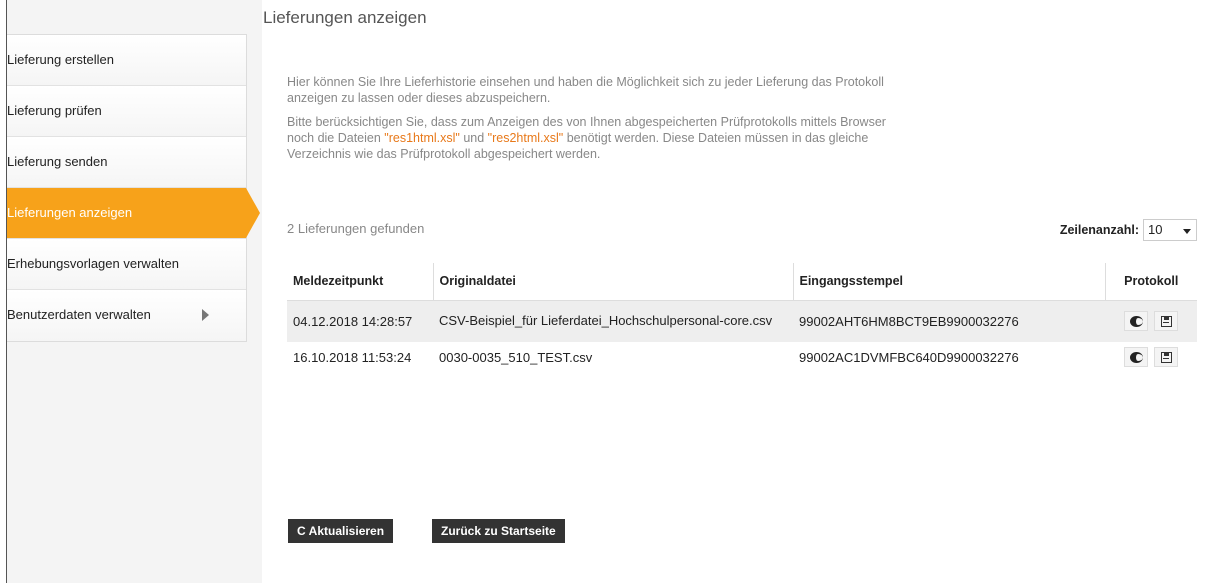  I want to click on sidebar-item-benutzerdaten-verwalten: Benutzerdaten verwalten, so click(126, 315).